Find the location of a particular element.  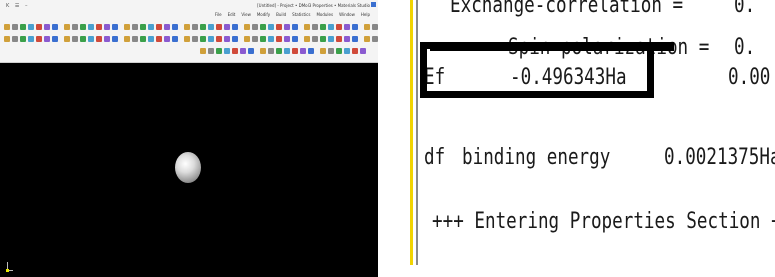

menu-help: Help is located at coordinates (365, 14).